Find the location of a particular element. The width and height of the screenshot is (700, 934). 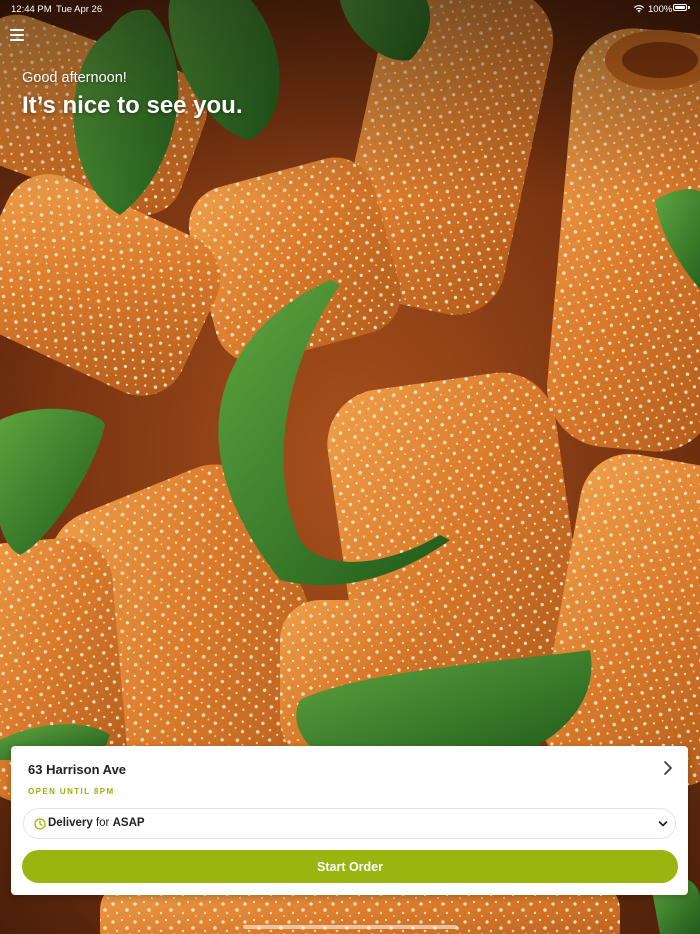

order-mode-dropdown: Delivery for ASAP is located at coordinates (349, 823).